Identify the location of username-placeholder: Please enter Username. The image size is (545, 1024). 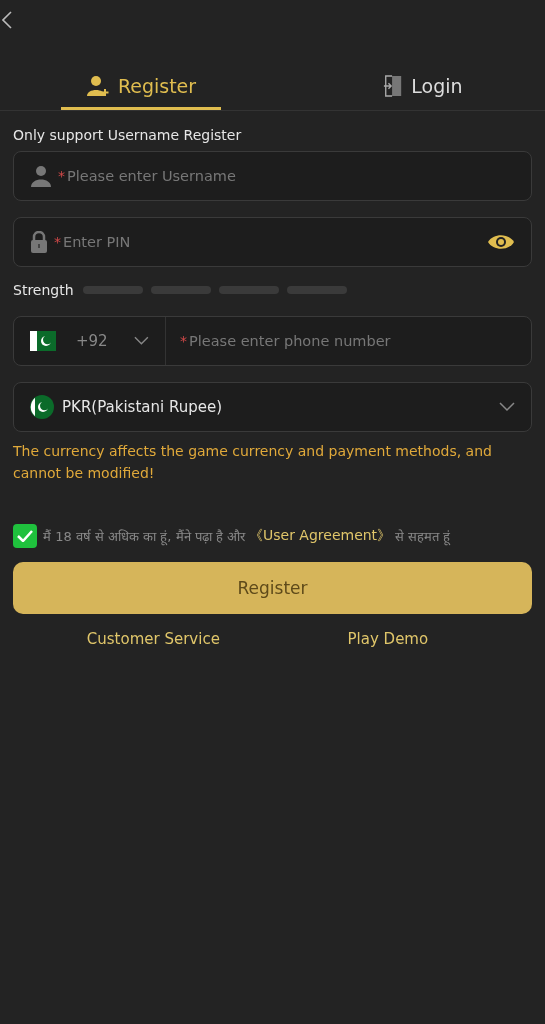
(151, 176).